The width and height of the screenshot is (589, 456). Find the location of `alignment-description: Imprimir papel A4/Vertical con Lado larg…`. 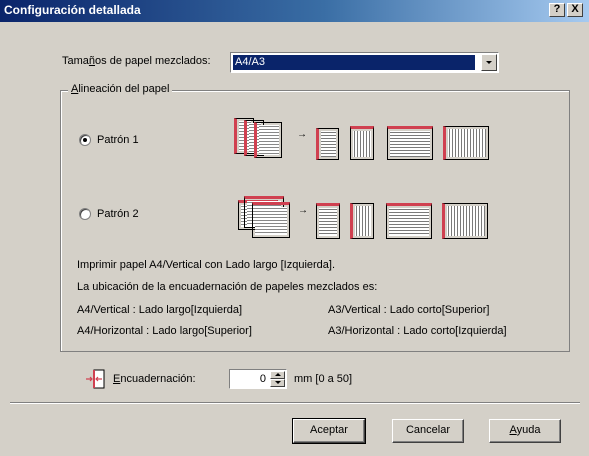

alignment-description: Imprimir papel A4/Vertical con Lado larg… is located at coordinates (206, 265).